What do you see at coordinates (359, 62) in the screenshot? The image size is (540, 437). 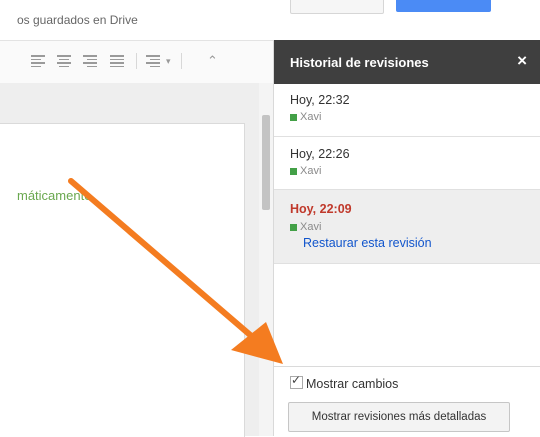 I see `panel-title: Historial de revisiones` at bounding box center [359, 62].